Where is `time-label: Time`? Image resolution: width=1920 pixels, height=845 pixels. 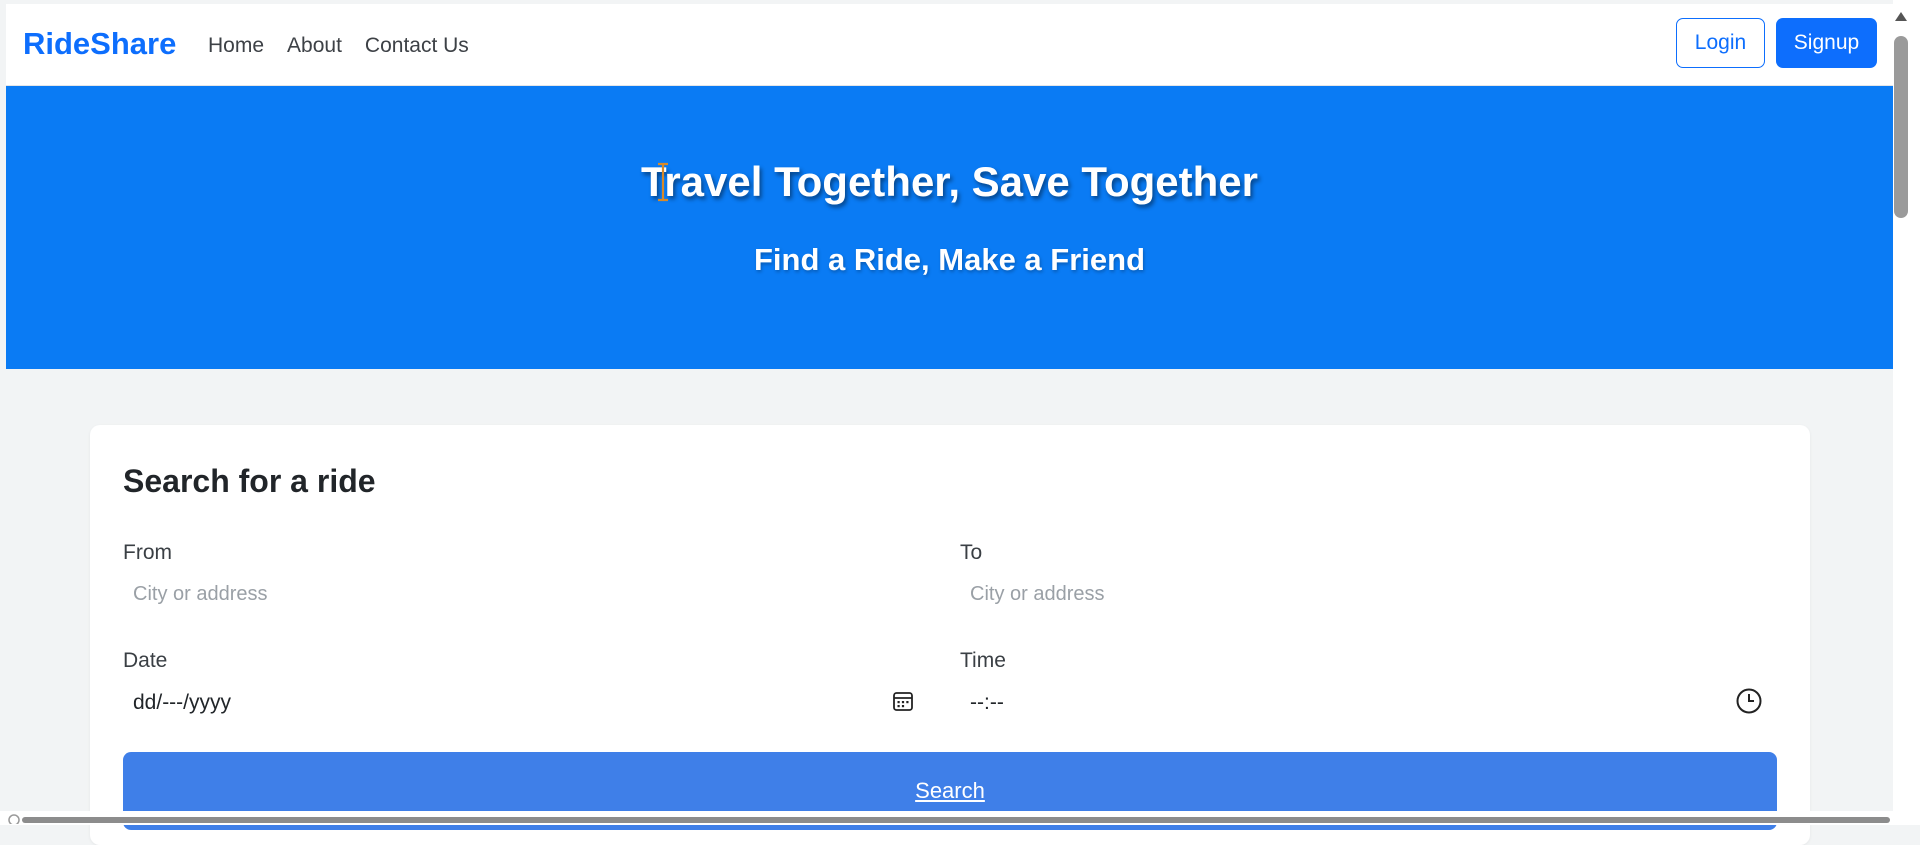
time-label: Time is located at coordinates (983, 660).